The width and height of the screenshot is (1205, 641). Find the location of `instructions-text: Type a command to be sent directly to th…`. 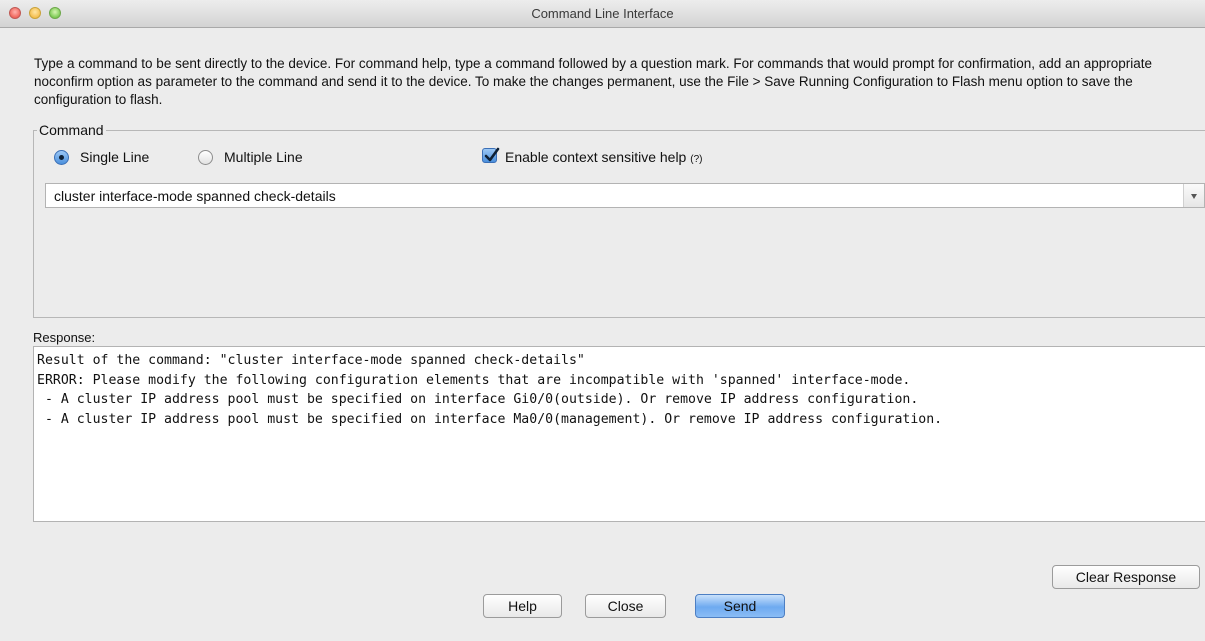

instructions-text: Type a command to be sent directly to th… is located at coordinates (593, 81).